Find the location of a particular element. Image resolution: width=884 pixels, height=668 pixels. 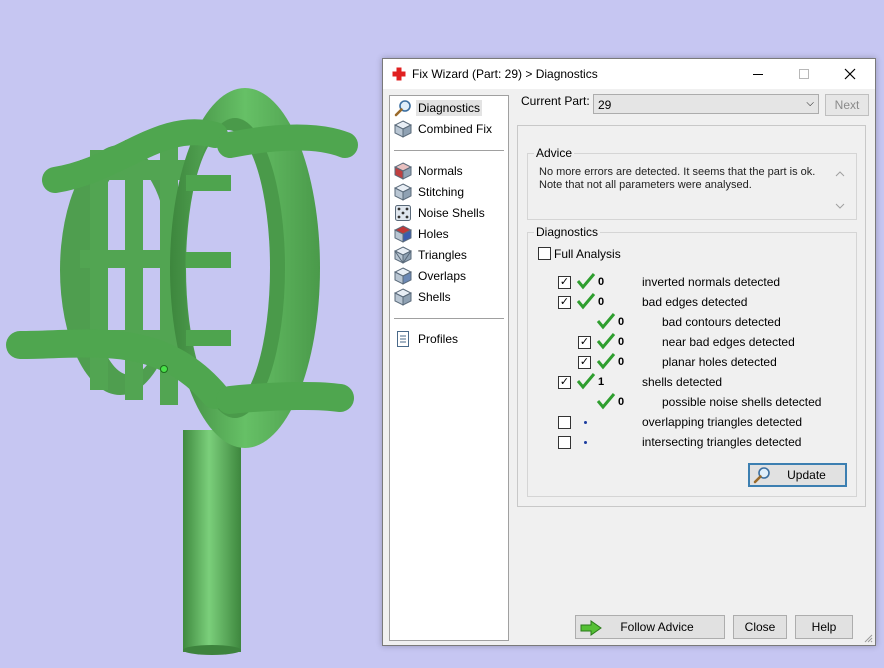

minimize-button is located at coordinates (758, 74).